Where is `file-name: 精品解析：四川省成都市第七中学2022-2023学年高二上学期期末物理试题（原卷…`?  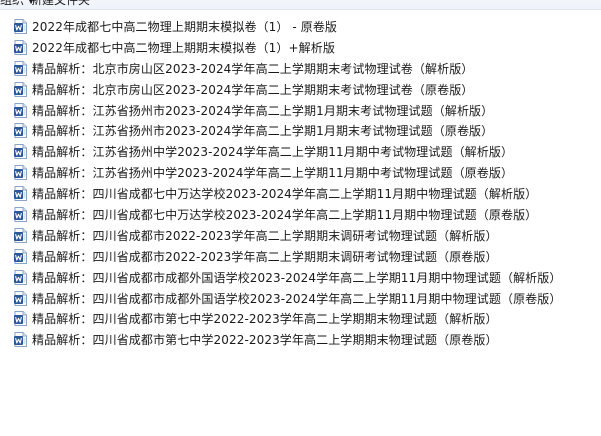 file-name: 精品解析：四川省成都市第七中学2022-2023学年高二上学期期末物理试题（原卷… is located at coordinates (265, 340).